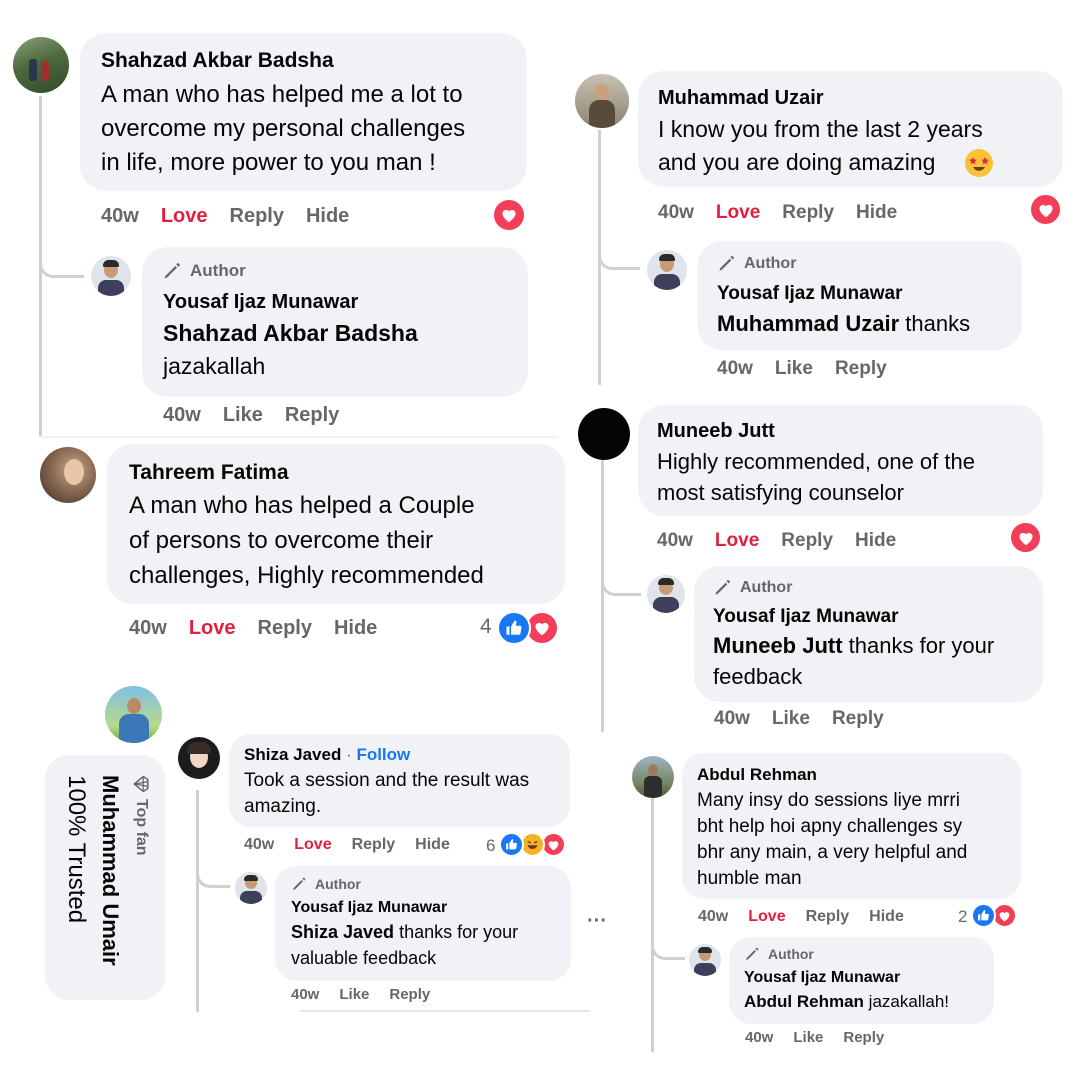  What do you see at coordinates (804, 1001) in the screenshot?
I see `mention-link: Abdul Rehman` at bounding box center [804, 1001].